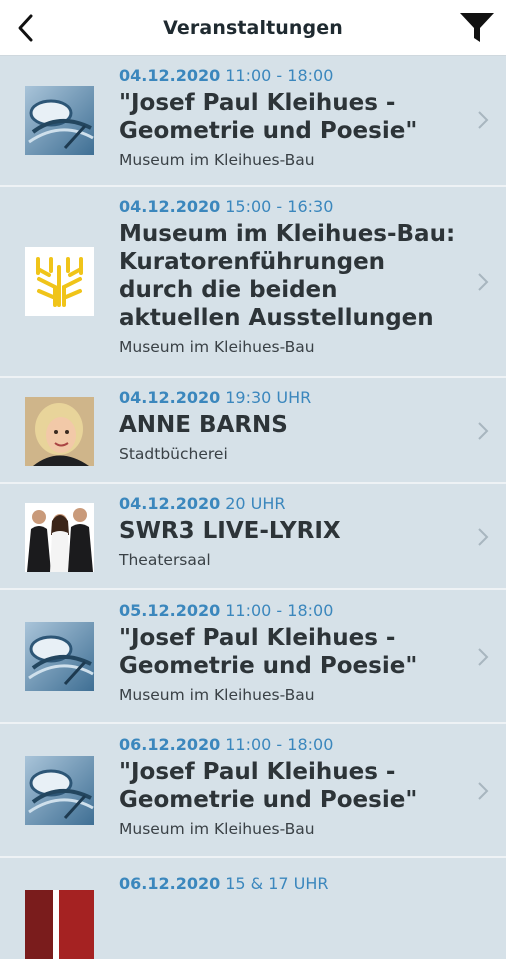 Image resolution: width=506 pixels, height=959 pixels. Describe the element at coordinates (170, 610) in the screenshot. I see `event-date: 05.12.2020` at that location.